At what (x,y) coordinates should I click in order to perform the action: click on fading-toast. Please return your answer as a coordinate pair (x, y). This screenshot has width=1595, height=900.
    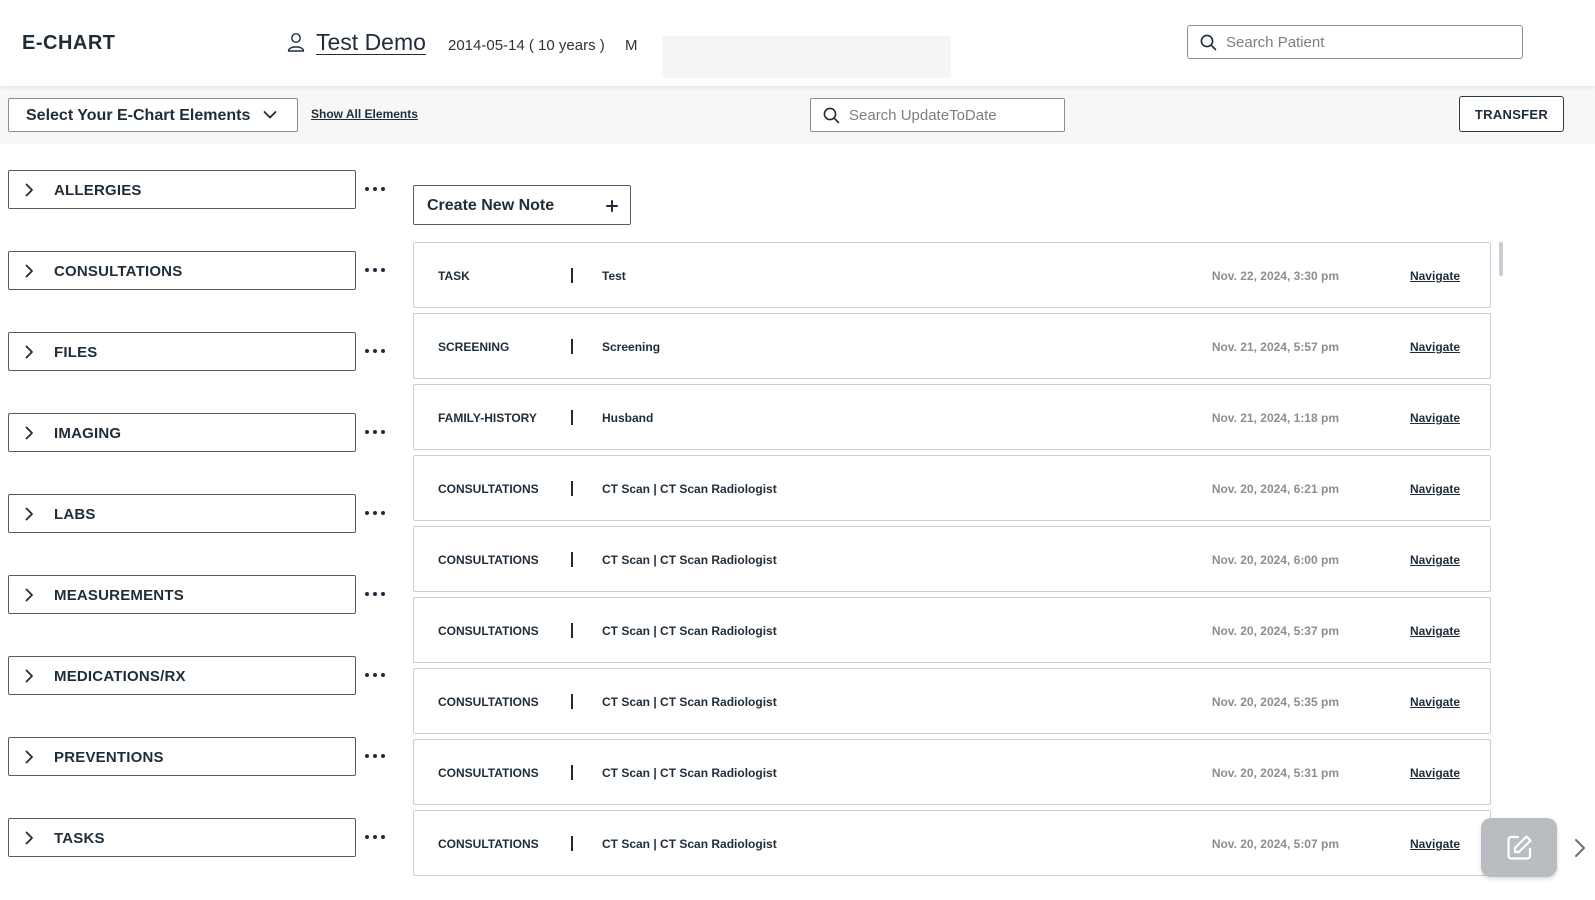
    Looking at the image, I should click on (806, 57).